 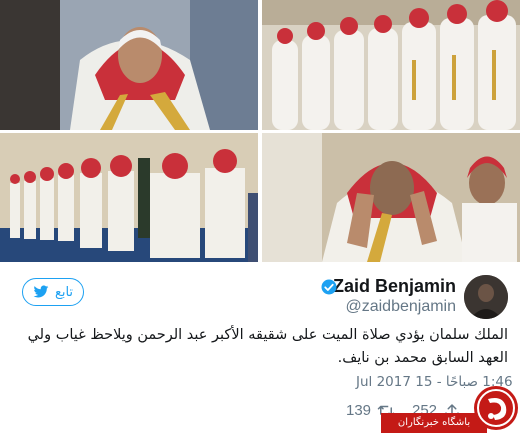 I want to click on watermark: باشگاه خبرنگاران, so click(x=450, y=408).